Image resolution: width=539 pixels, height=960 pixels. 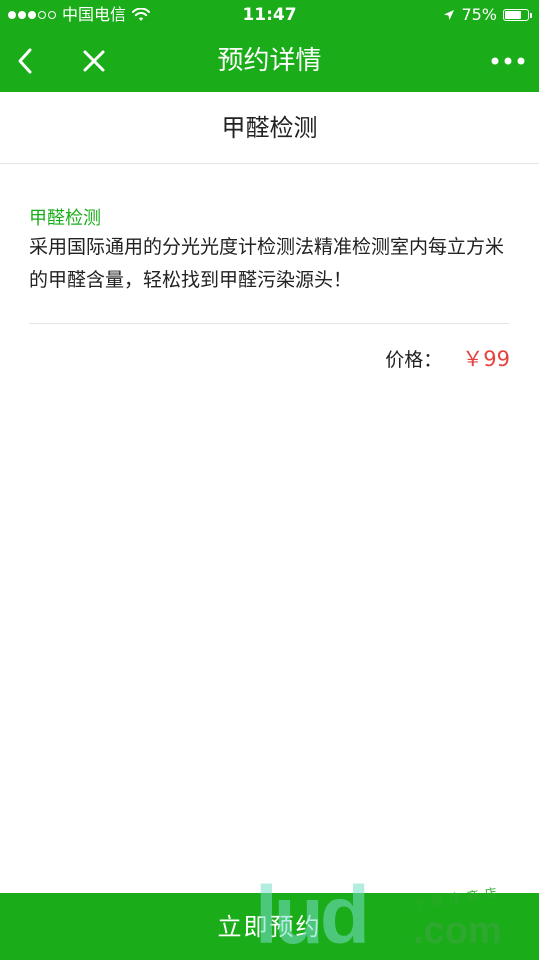 I want to click on price-label: 价格：, so click(x=414, y=360).